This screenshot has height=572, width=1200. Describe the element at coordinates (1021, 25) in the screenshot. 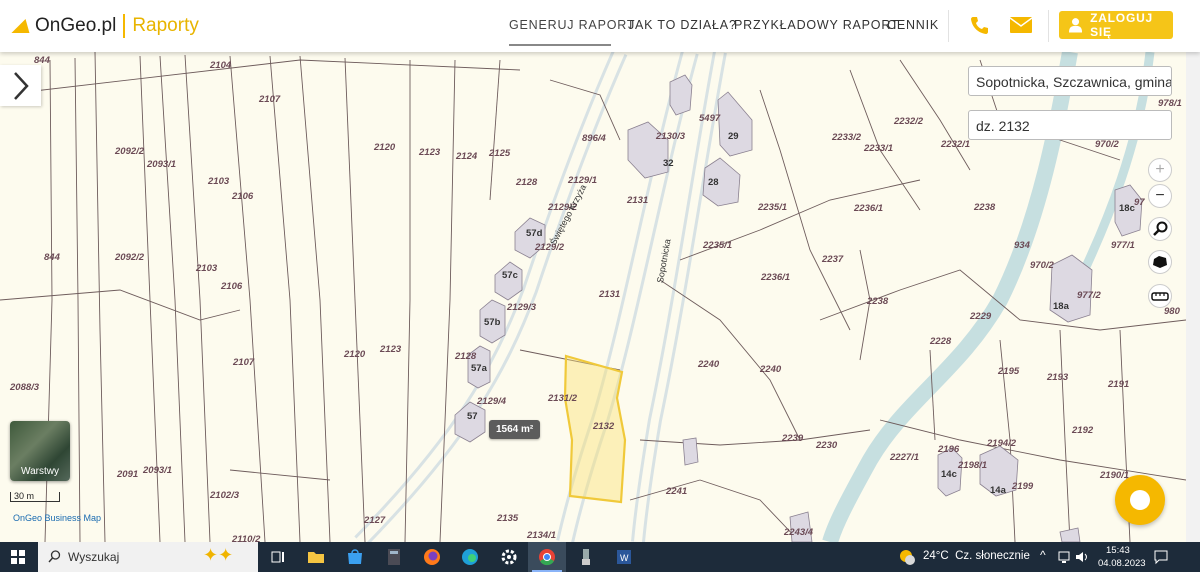

I see `mail-icon` at that location.